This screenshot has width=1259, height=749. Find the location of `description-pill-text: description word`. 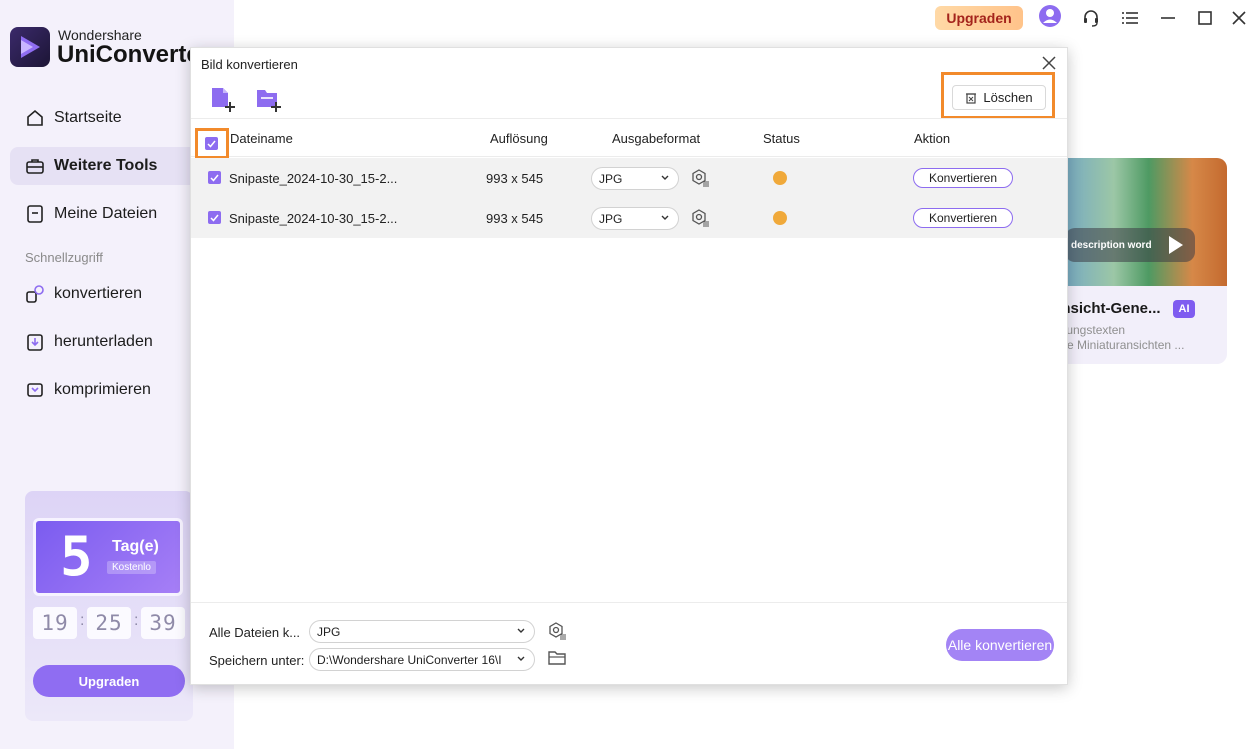

description-pill-text: description word is located at coordinates (1111, 245).